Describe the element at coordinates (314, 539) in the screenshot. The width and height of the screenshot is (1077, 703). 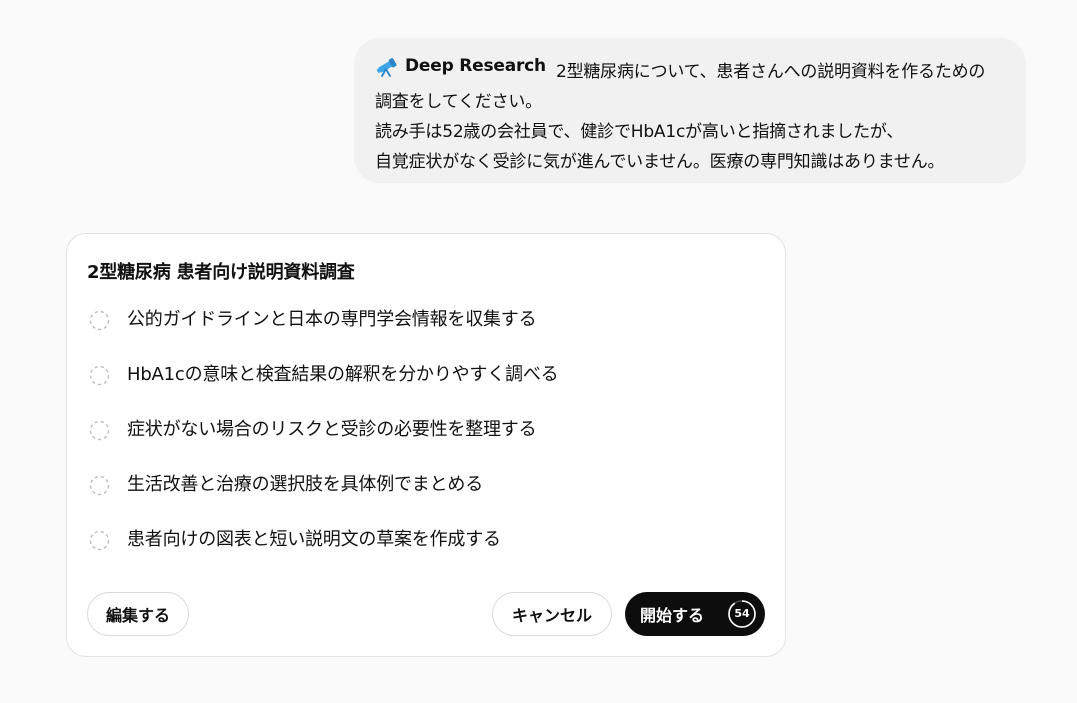
I see `plan-step-label: 患者向けの図表と短い説明文の草案を作成する` at that location.